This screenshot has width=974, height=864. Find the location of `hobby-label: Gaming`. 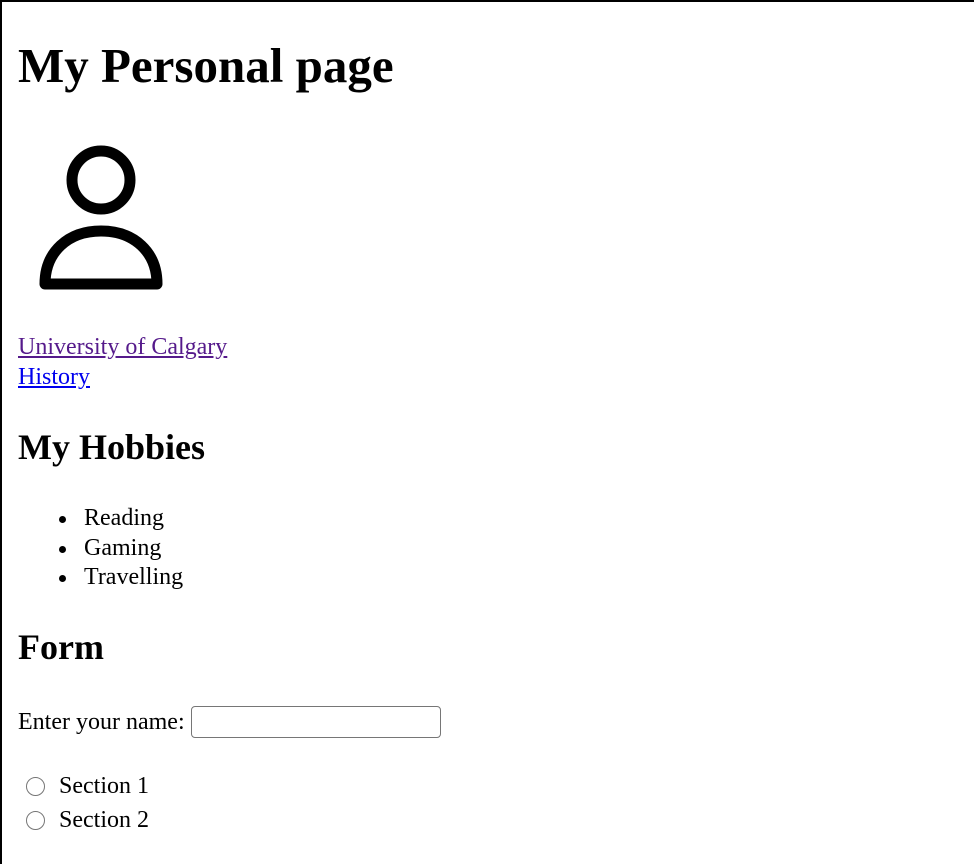

hobby-label: Gaming is located at coordinates (123, 547).